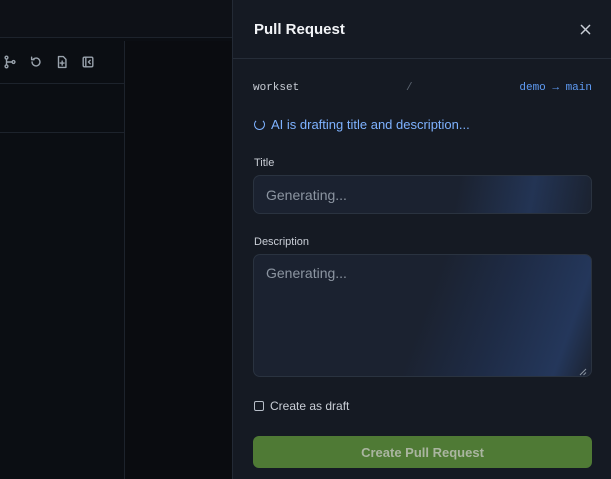  I want to click on description-label: Description, so click(282, 242).